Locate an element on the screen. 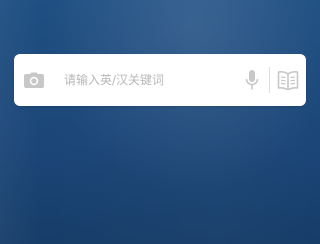 Image resolution: width=320 pixels, height=244 pixels. voice-search-button is located at coordinates (252, 80).